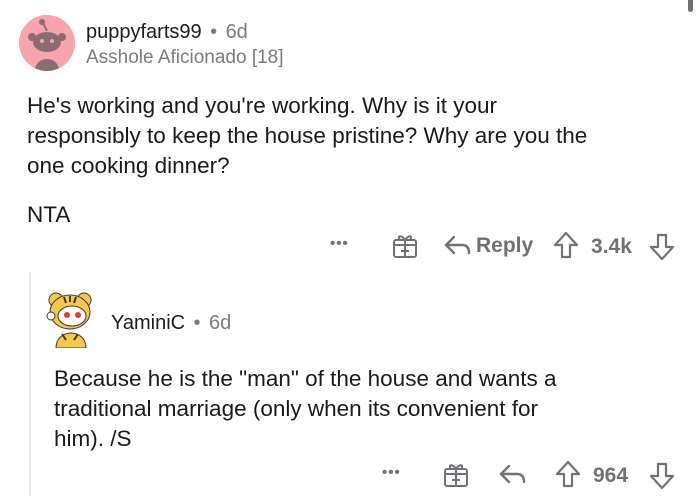 This screenshot has height=496, width=700. Describe the element at coordinates (505, 245) in the screenshot. I see `reply-label: Reply` at that location.